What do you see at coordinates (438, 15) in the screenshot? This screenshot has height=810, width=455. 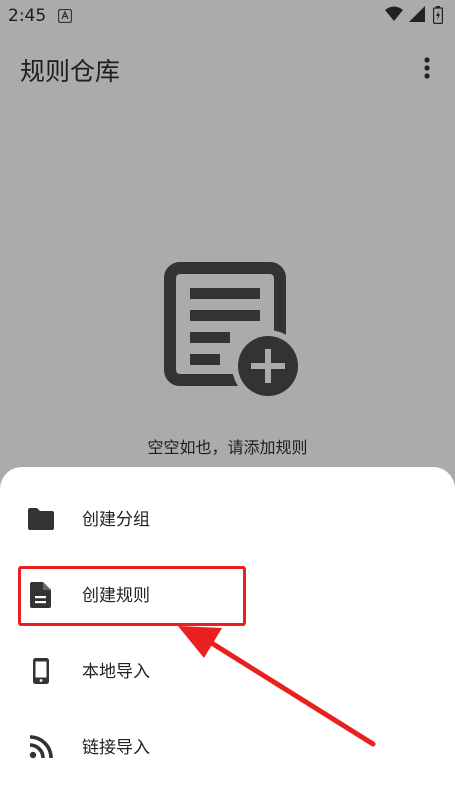 I see `battery-icon` at bounding box center [438, 15].